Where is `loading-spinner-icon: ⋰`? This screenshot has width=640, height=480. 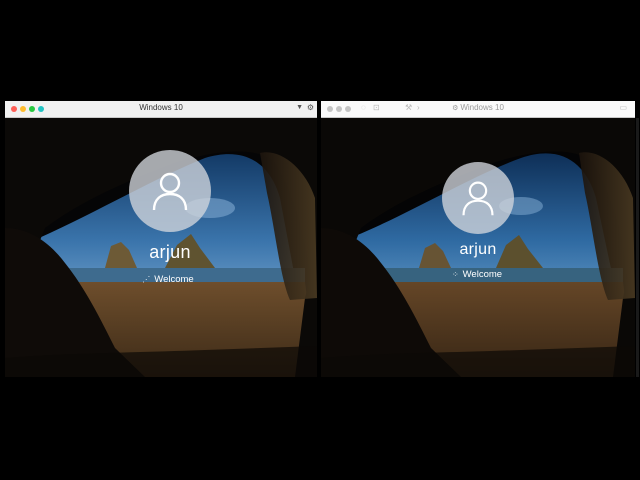 loading-spinner-icon: ⋰ is located at coordinates (146, 279).